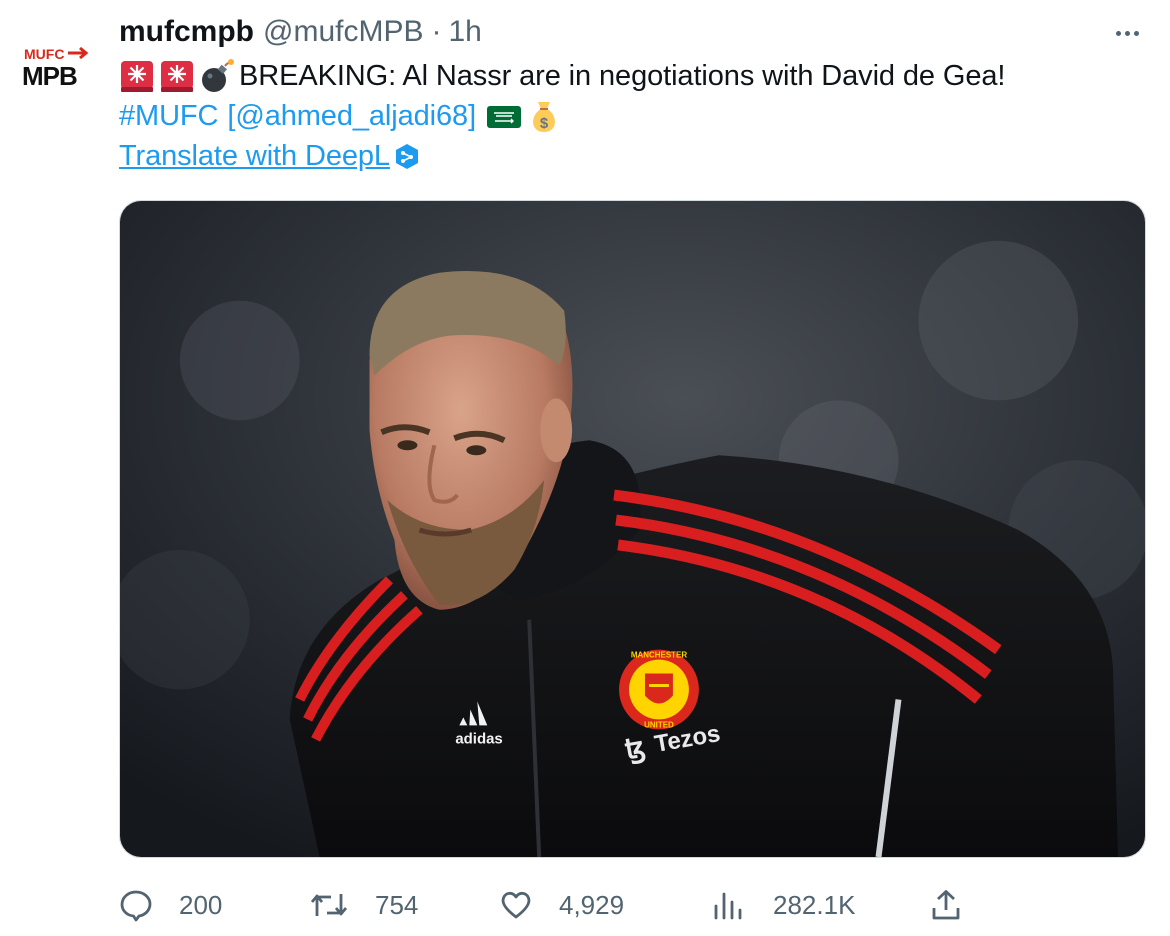  What do you see at coordinates (659, 689) in the screenshot?
I see `club-crest: MANCHESTER UNITED` at bounding box center [659, 689].